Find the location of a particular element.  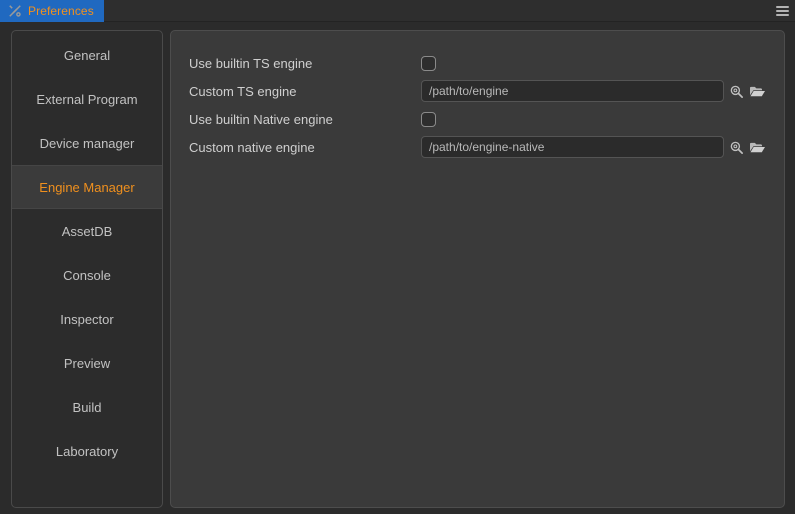

use-builtin-native-engine-checkbox is located at coordinates (428, 119).